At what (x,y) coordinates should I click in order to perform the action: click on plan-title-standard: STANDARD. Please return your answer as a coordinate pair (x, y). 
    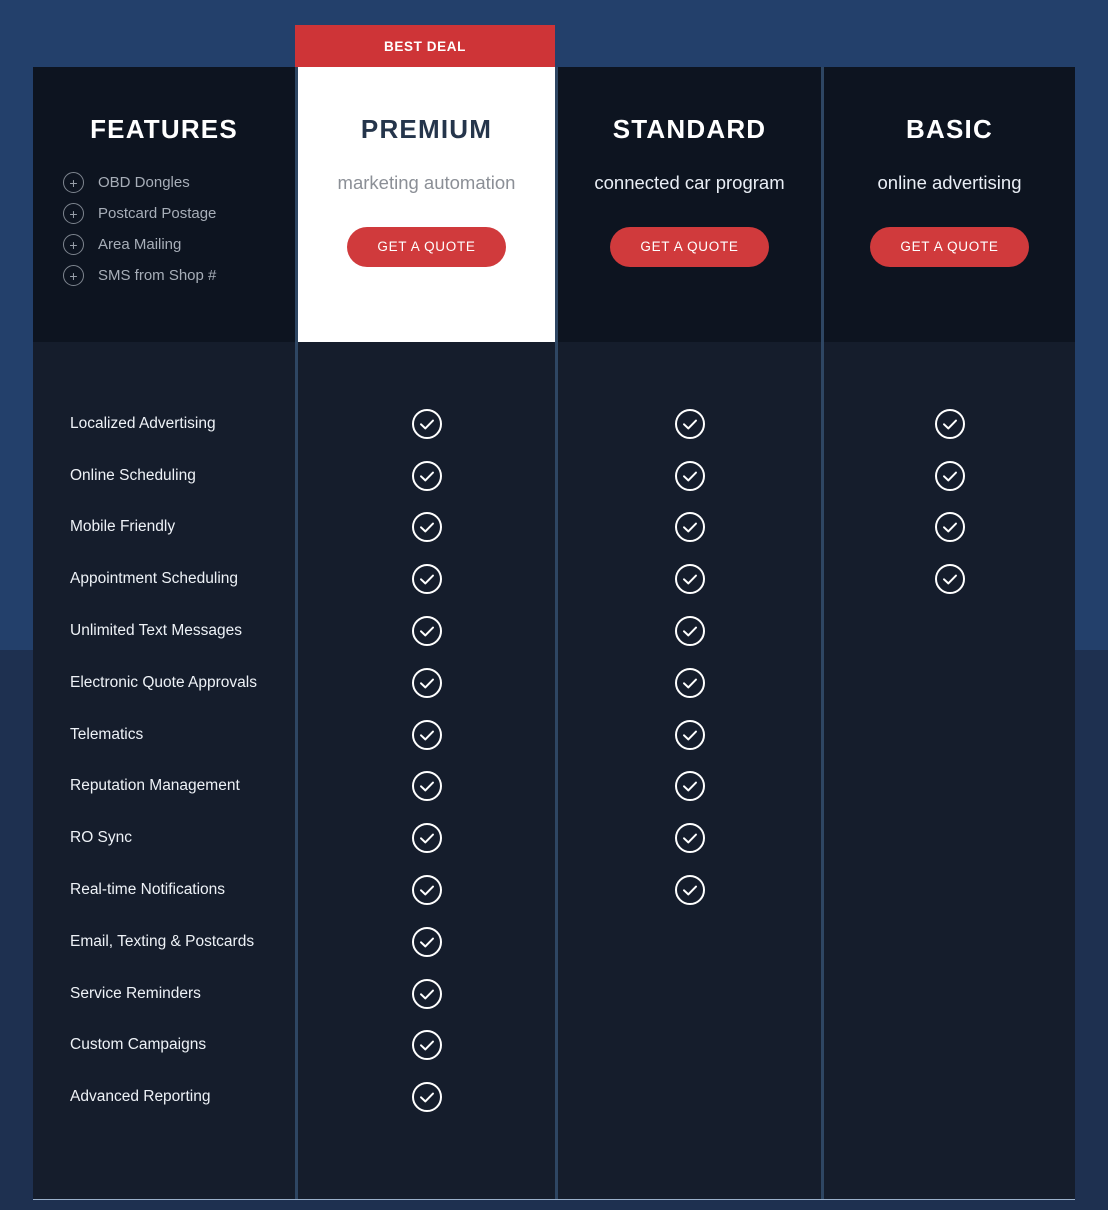
    Looking at the image, I should click on (689, 129).